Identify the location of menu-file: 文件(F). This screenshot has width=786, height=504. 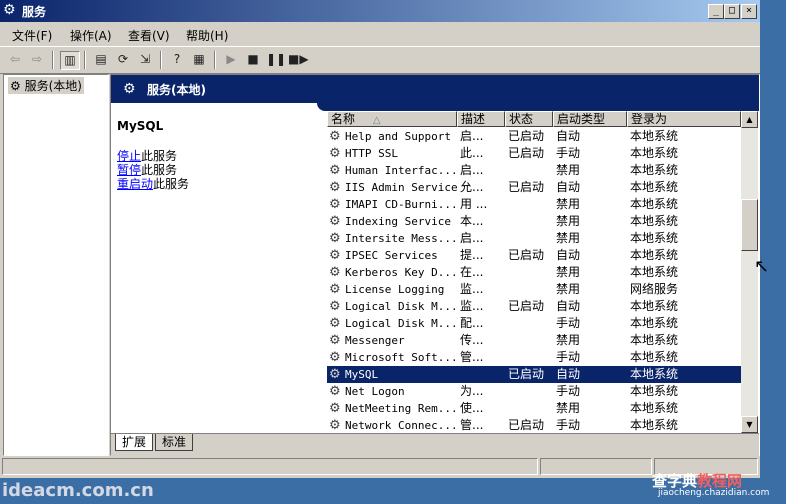
(32, 35).